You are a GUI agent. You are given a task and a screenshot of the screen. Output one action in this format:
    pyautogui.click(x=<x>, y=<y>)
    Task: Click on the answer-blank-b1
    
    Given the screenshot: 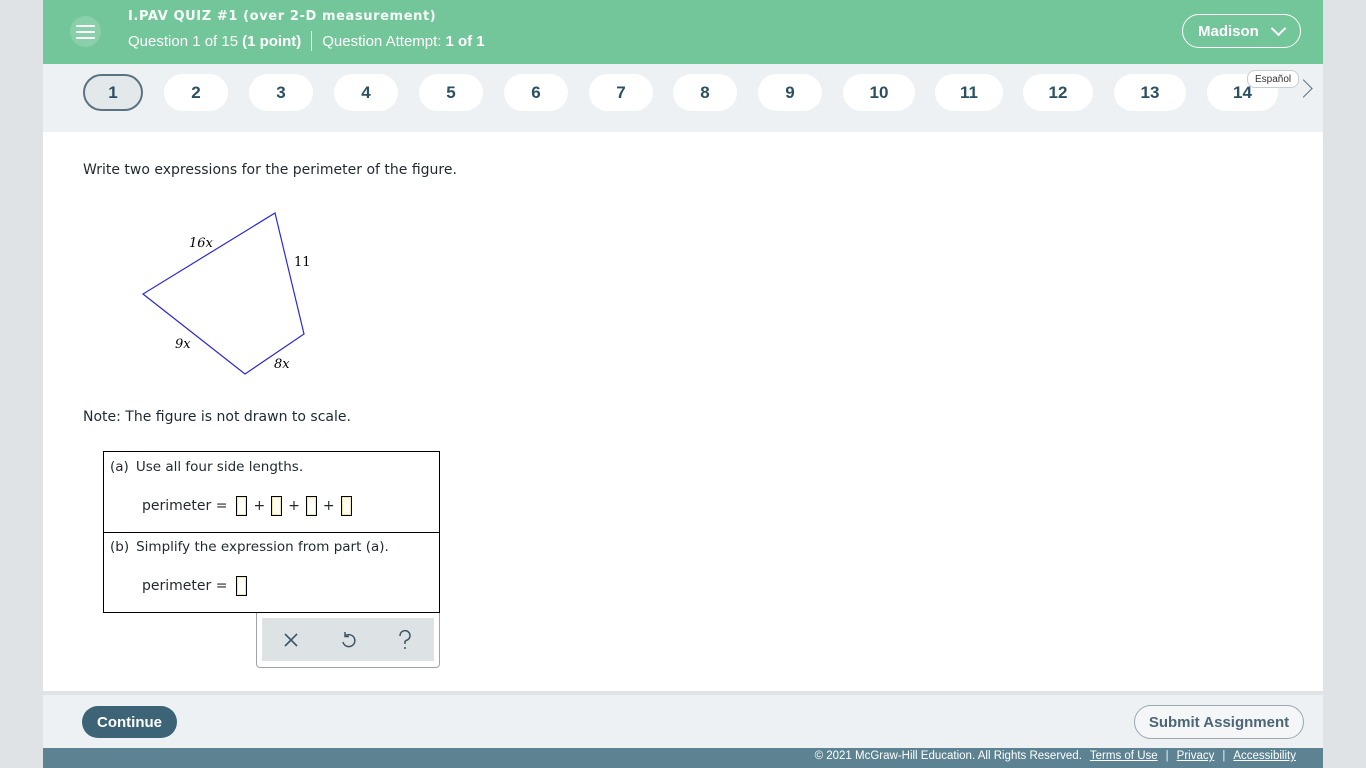 What is the action you would take?
    pyautogui.click(x=242, y=586)
    